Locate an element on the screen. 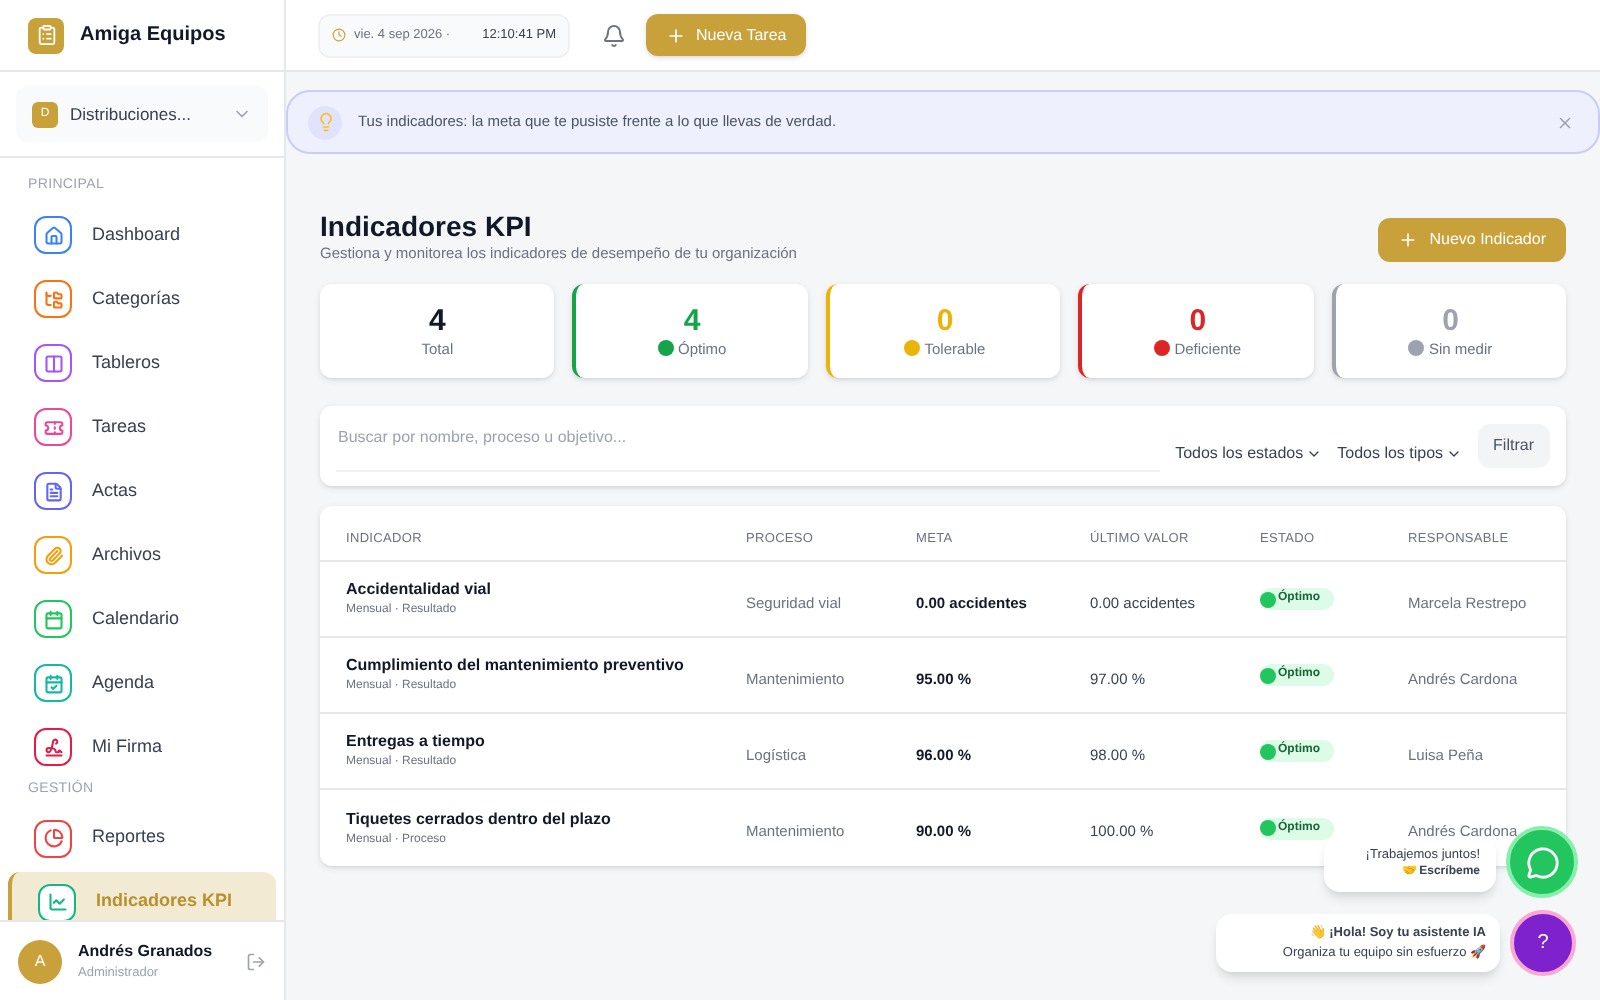  app-name: Amiga Equipos is located at coordinates (153, 36).